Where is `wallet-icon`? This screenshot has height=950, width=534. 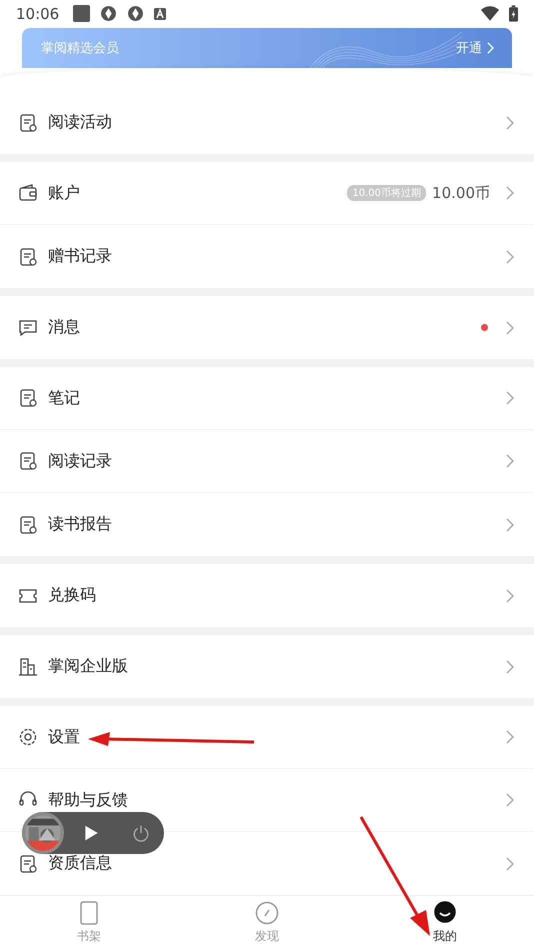
wallet-icon is located at coordinates (28, 193).